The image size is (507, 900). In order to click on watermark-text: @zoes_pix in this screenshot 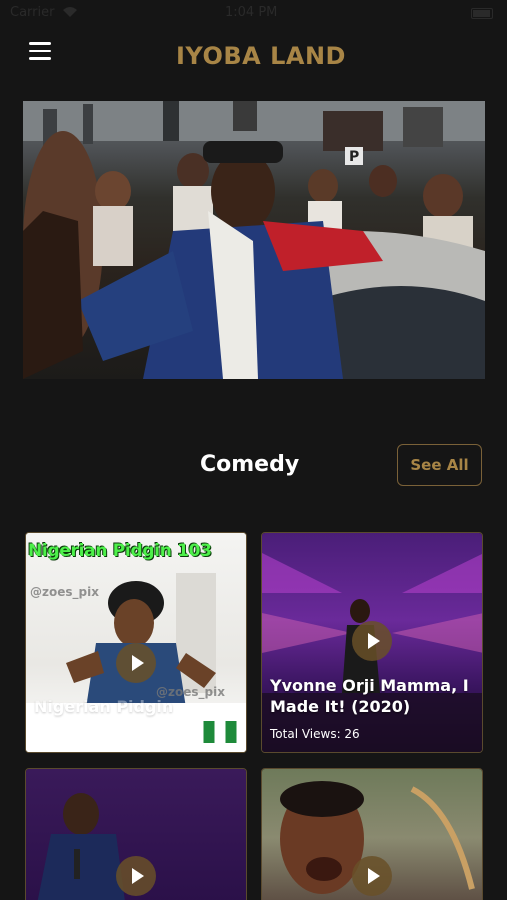, I will do `click(64, 592)`.